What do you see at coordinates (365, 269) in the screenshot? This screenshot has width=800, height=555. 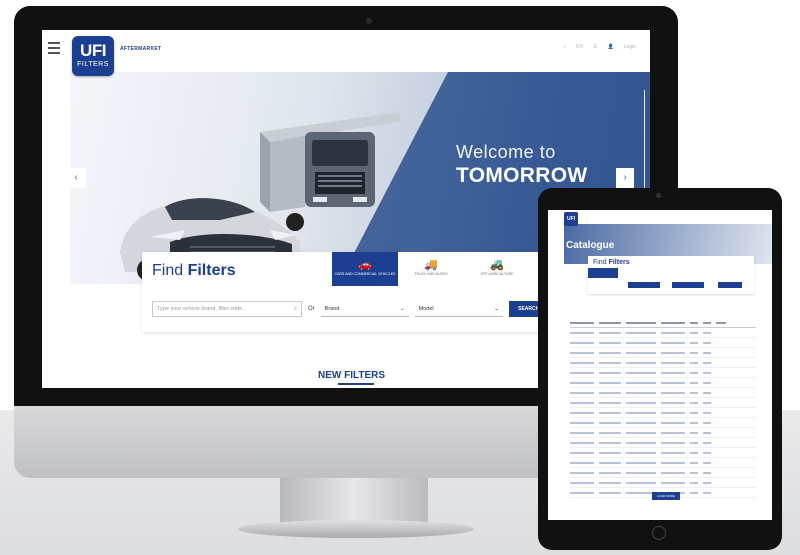 I see `tab-cars: 🚗 CARS AND COMMERCIAL VEHICLES` at bounding box center [365, 269].